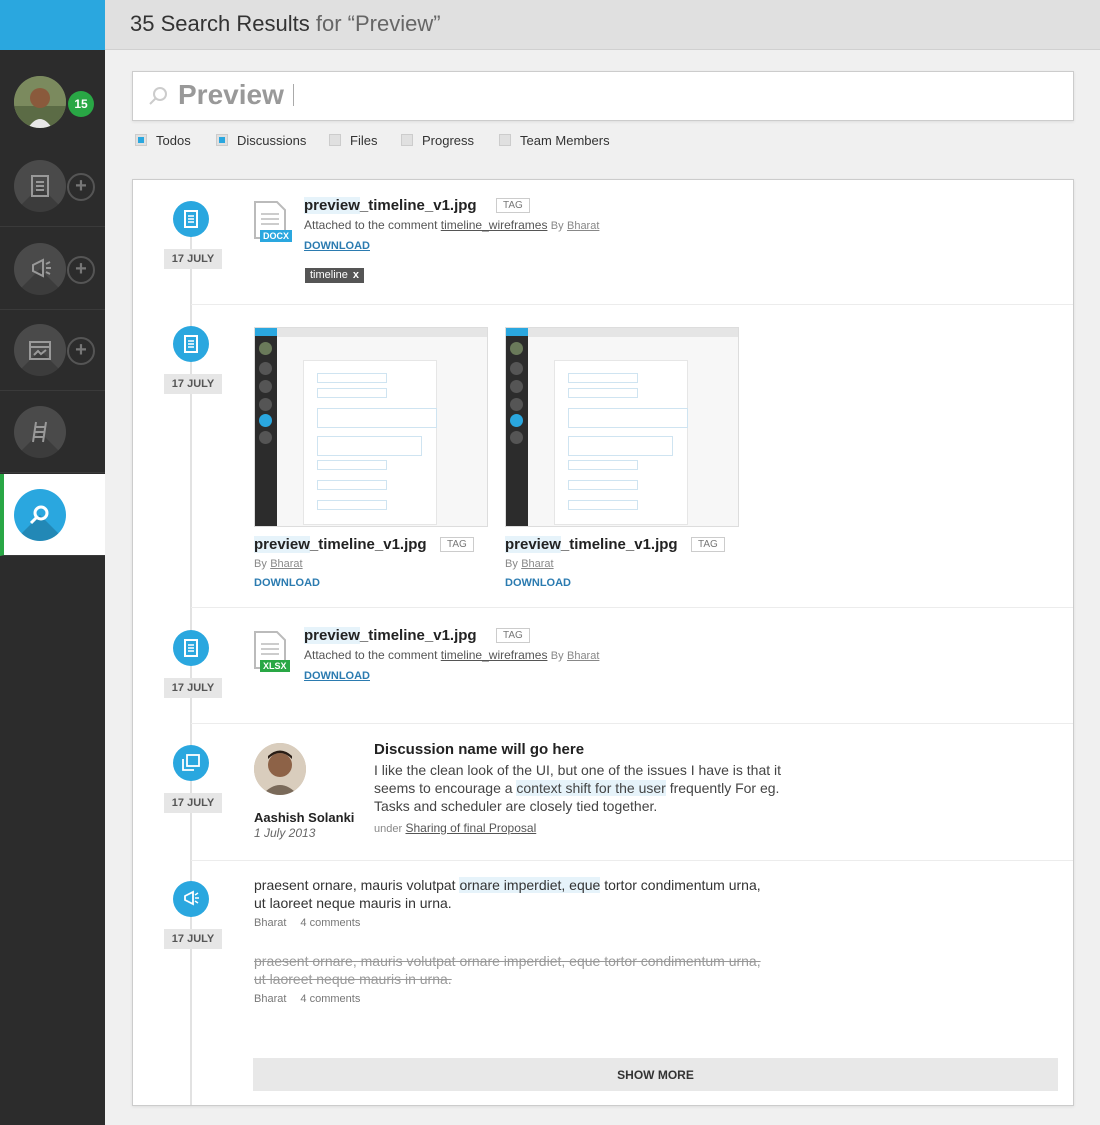 This screenshot has width=1100, height=1125. Describe the element at coordinates (304, 817) in the screenshot. I see `author-name: Aashish Solanki` at that location.